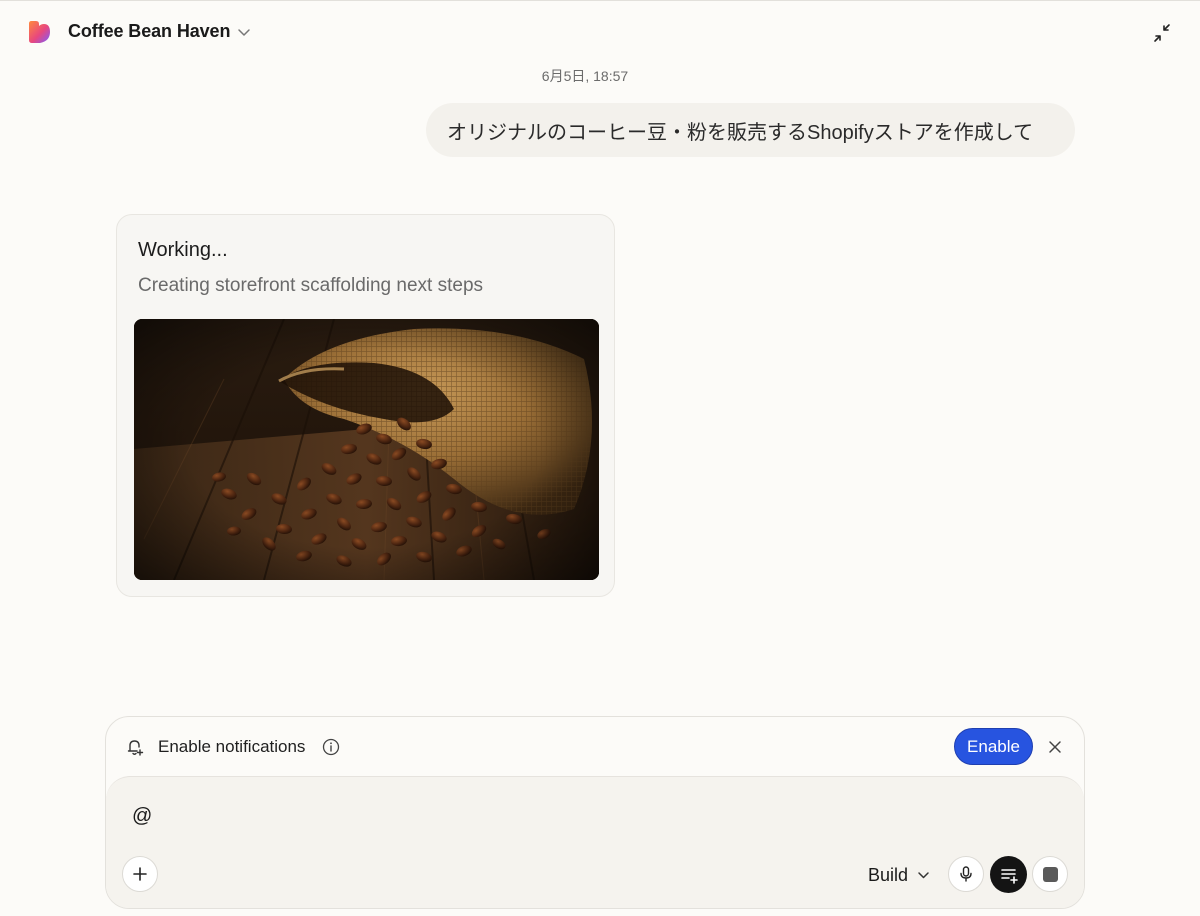 This screenshot has width=1200, height=916. Describe the element at coordinates (600, 32) in the screenshot. I see `header: Coffee Bean Haven` at that location.